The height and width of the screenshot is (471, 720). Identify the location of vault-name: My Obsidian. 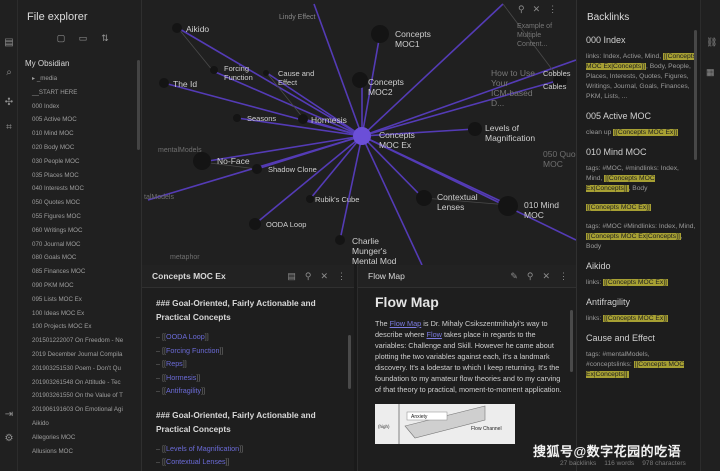
(47, 63).